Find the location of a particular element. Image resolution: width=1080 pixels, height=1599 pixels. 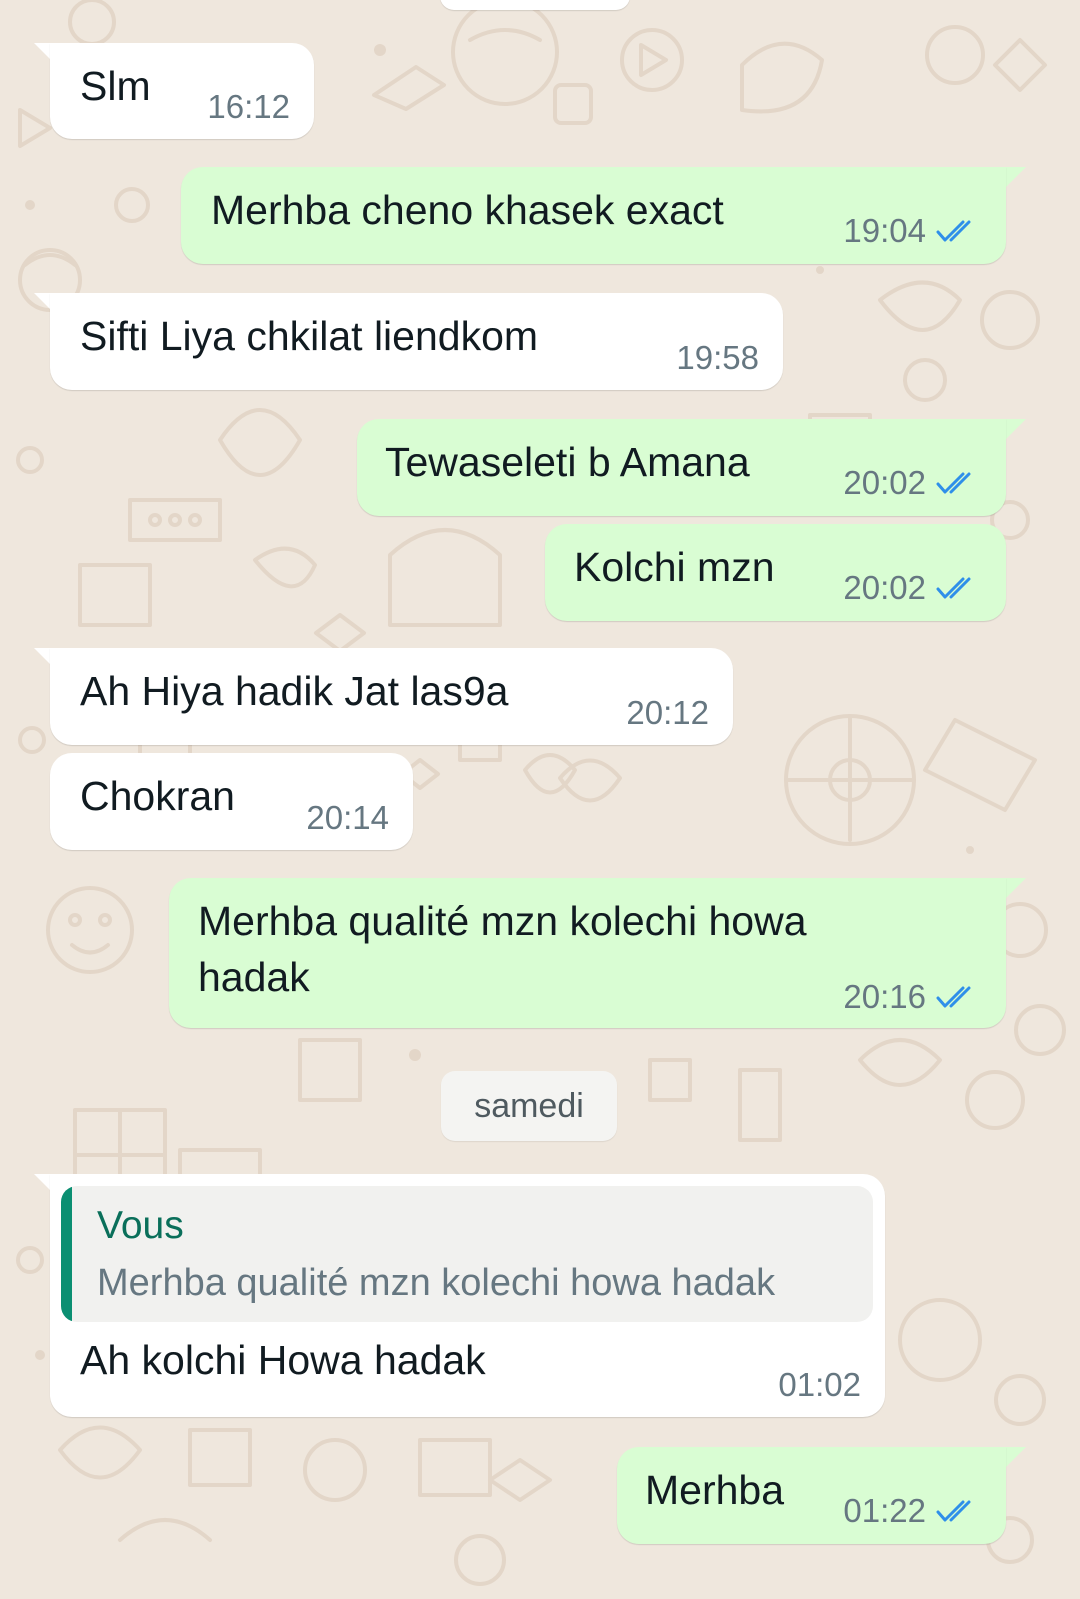

message-bubble-received: Chokran 20:14 is located at coordinates (231, 801).